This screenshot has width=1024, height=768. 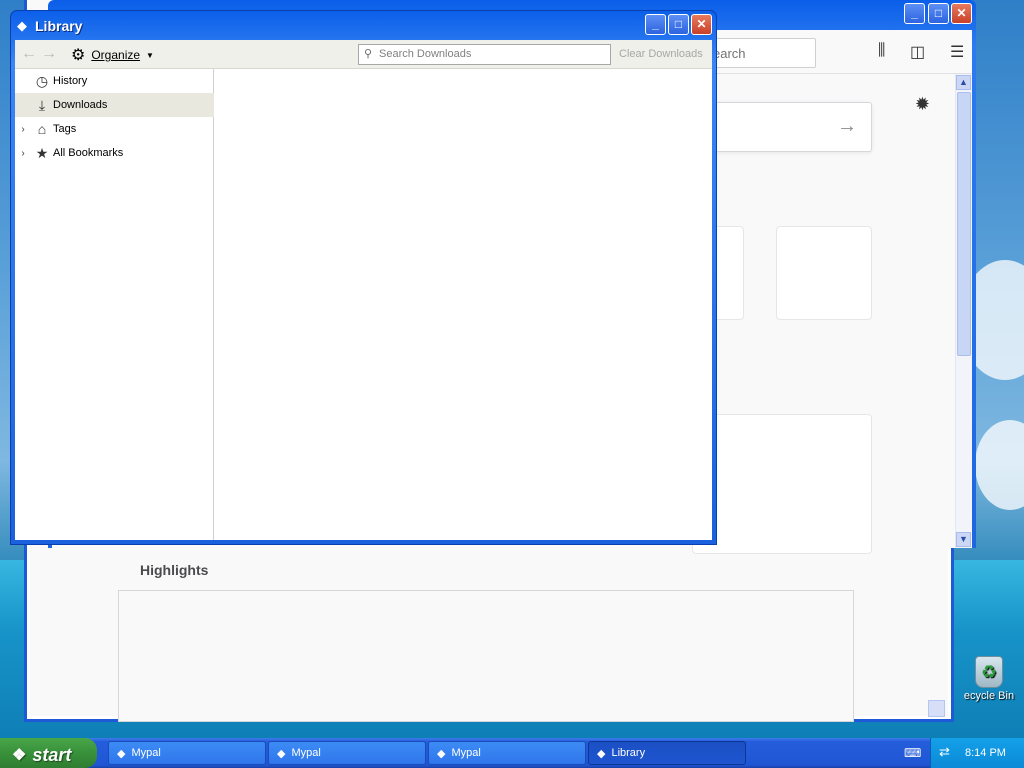 I want to click on organize-button: ⚙ Organize ▼, so click(x=112, y=55).